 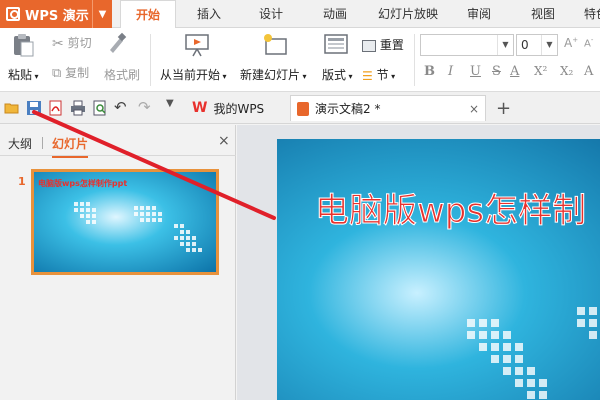 I want to click on thumbnail-title: 电脑版wps怎样制作ppt, so click(x=83, y=183).